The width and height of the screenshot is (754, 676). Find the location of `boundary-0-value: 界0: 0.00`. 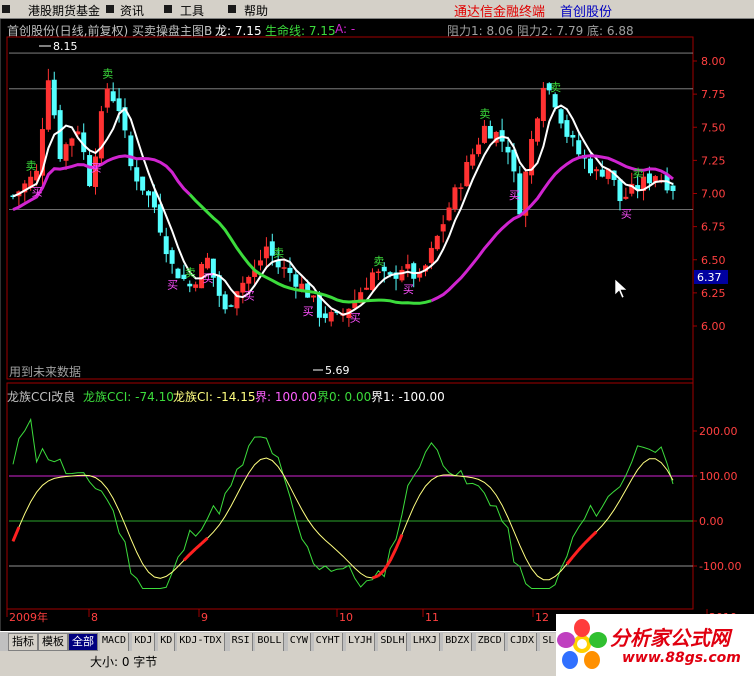

boundary-0-value: 界0: 0.00 is located at coordinates (344, 397).